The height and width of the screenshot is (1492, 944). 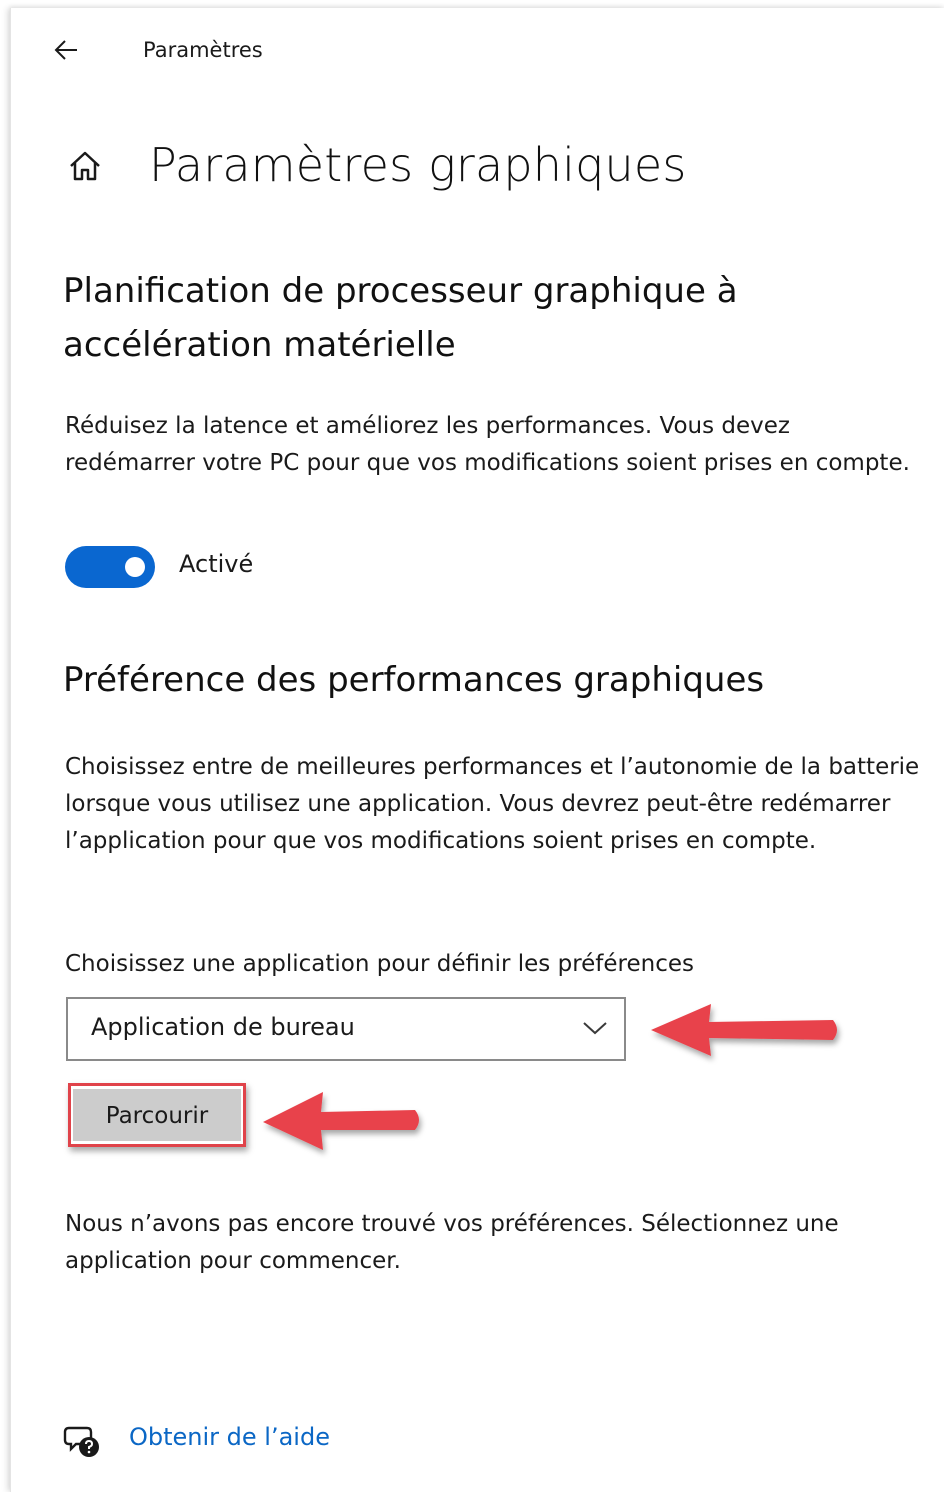 What do you see at coordinates (595, 1028) in the screenshot?
I see `chevron-down-icon` at bounding box center [595, 1028].